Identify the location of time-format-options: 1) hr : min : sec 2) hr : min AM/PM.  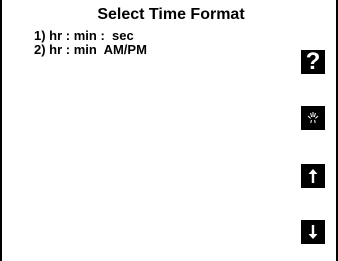
(154, 43).